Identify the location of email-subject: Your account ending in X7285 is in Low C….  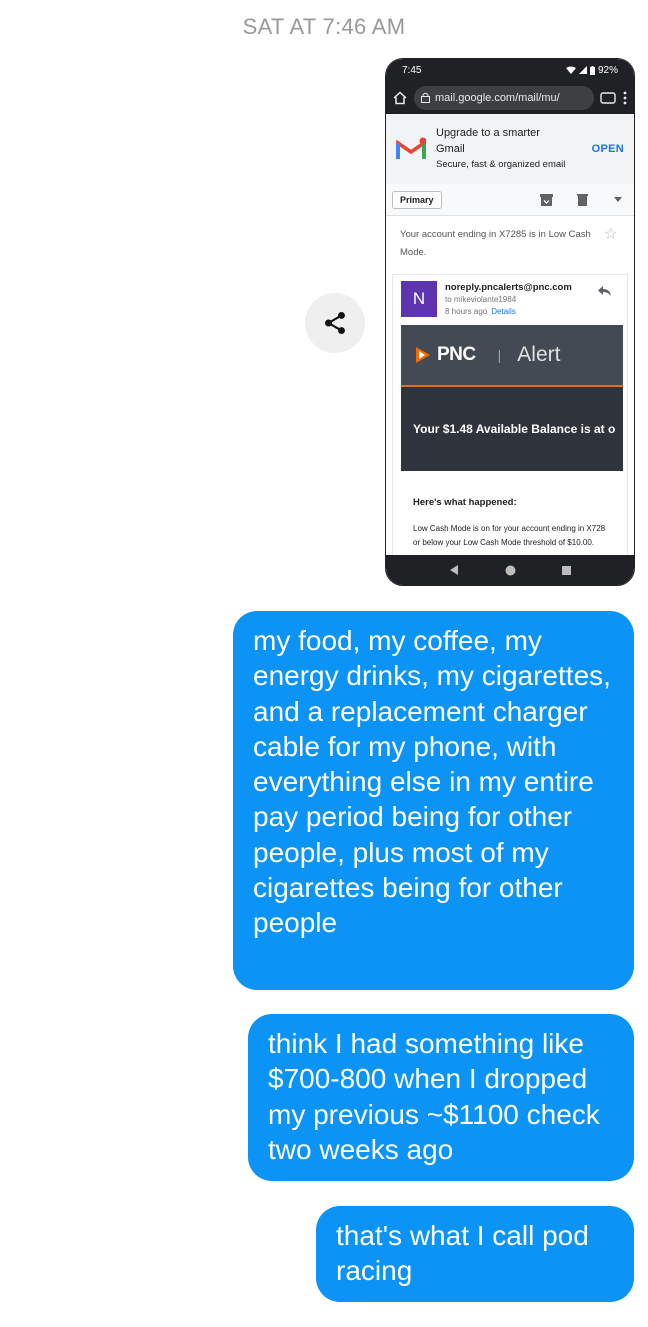
(510, 245).